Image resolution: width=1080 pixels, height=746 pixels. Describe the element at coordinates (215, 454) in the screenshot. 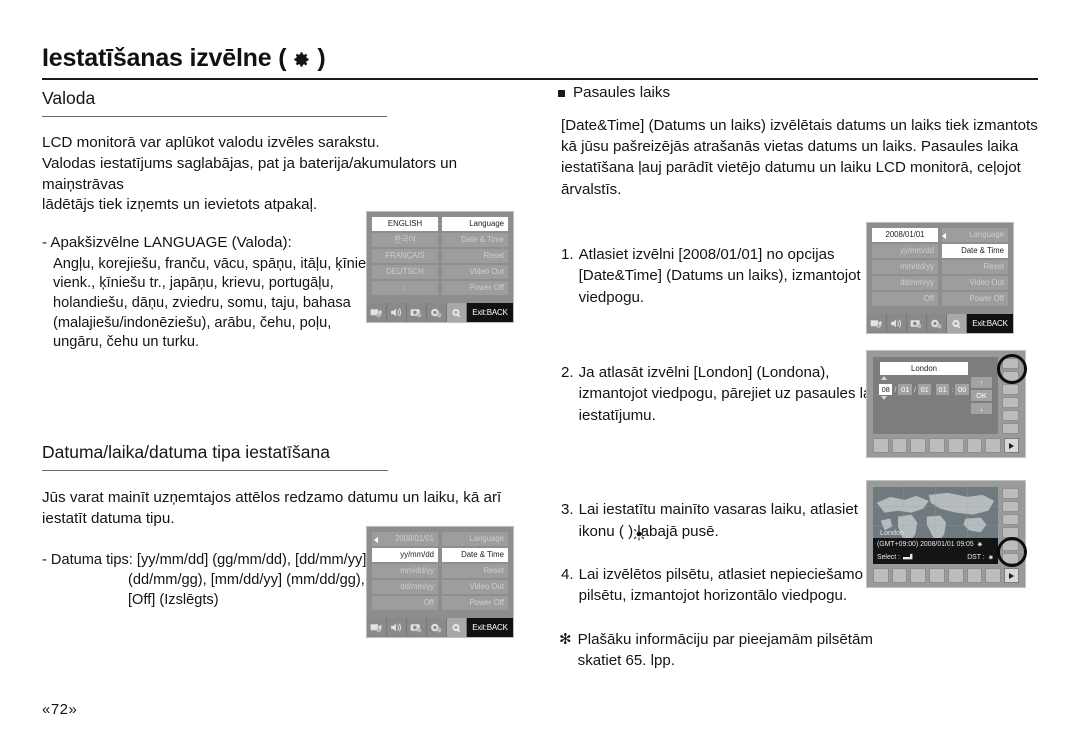

I see `section-heading-datetime: Datuma/laika/datuma tipa iestatīšana` at that location.